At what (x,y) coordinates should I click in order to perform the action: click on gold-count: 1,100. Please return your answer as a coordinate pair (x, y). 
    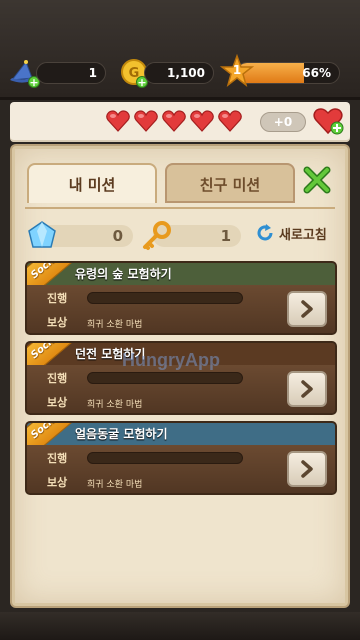
    Looking at the image, I should click on (179, 73).